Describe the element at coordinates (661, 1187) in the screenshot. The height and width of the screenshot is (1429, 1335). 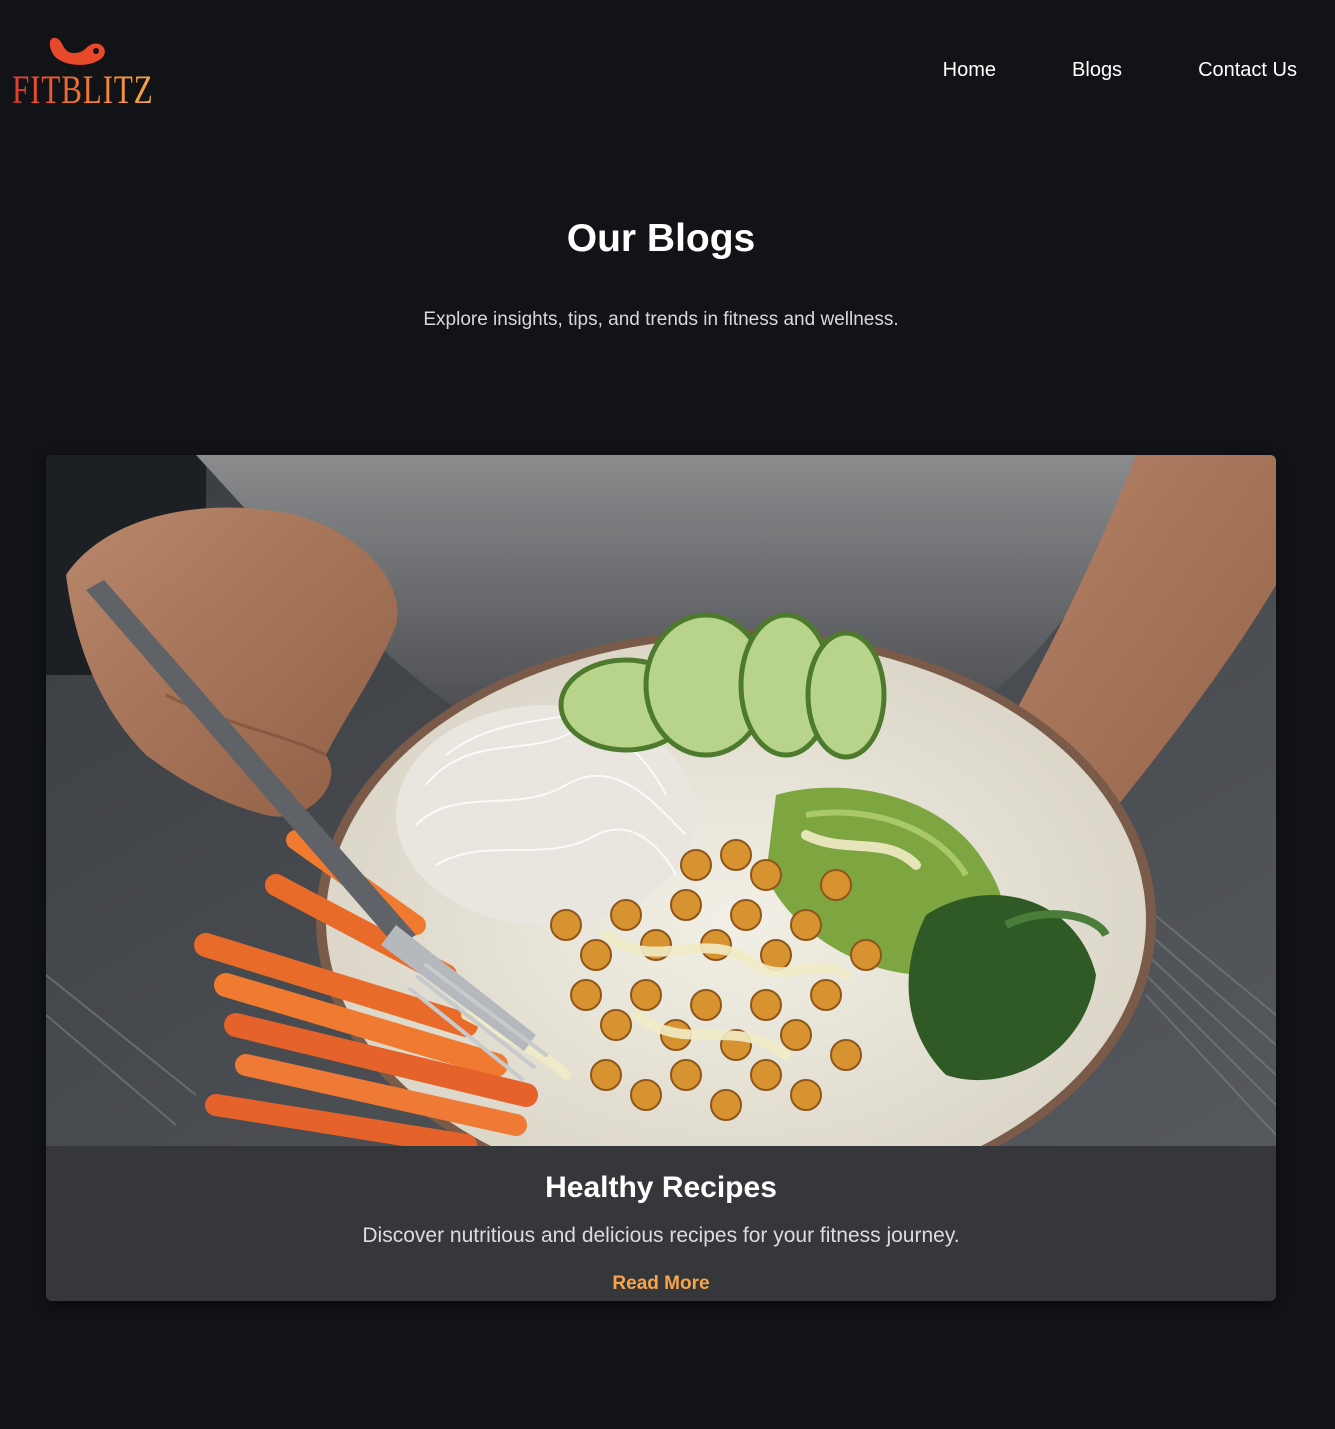
I see `blog-card-title: Healthy Recipes` at that location.